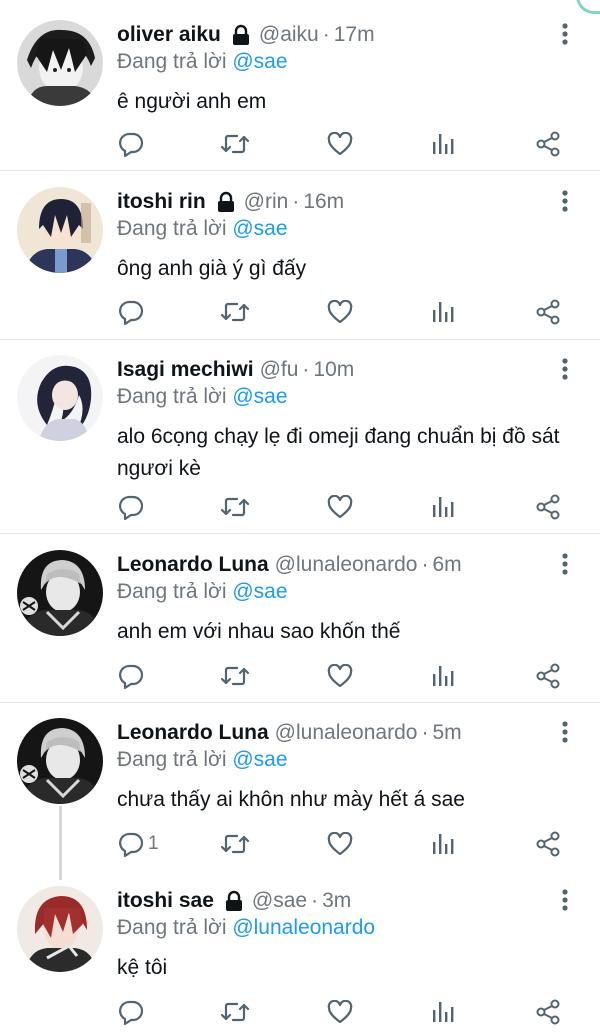 The width and height of the screenshot is (600, 1034). I want to click on display-name: oliver aiku, so click(169, 35).